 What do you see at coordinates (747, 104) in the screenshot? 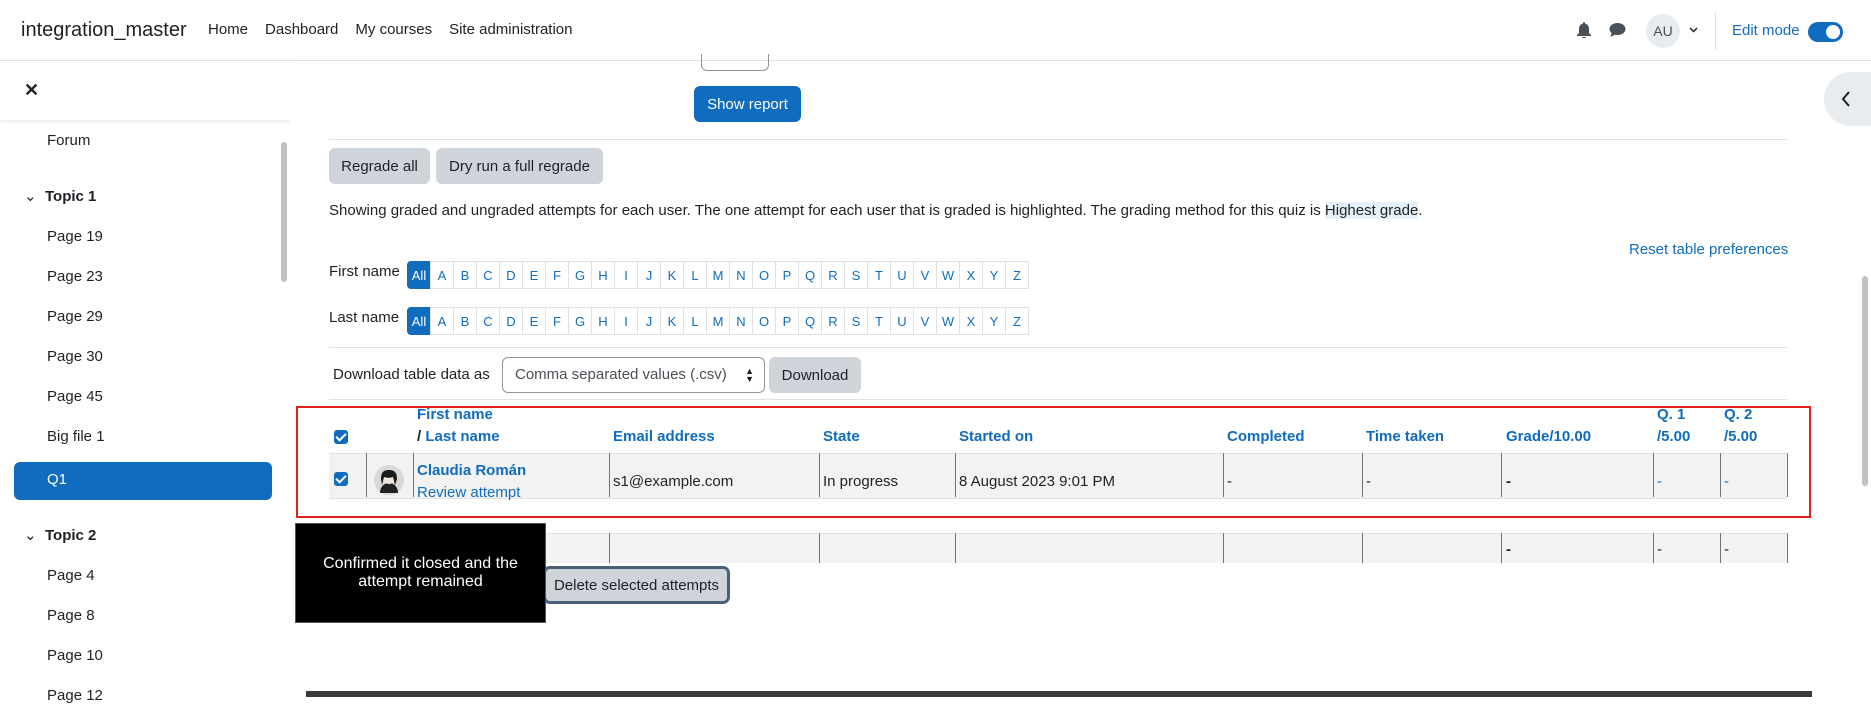
I see `show-report-button: Show report` at bounding box center [747, 104].